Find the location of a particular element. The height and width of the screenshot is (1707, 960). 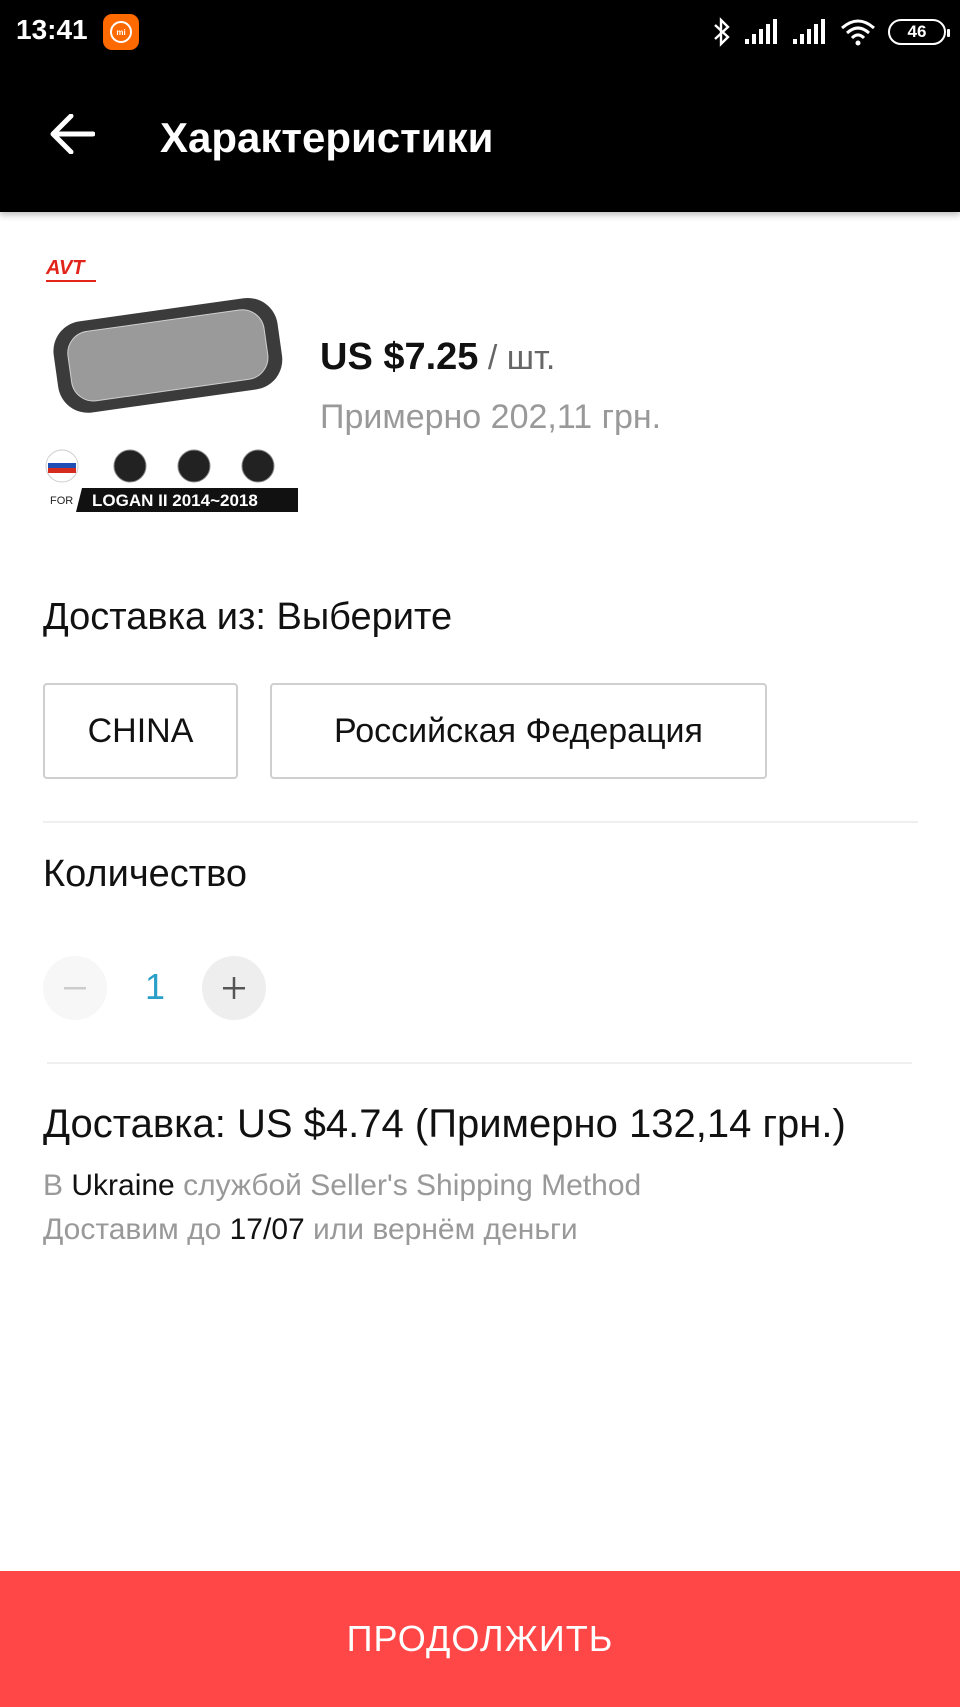

plus-icon is located at coordinates (234, 988).